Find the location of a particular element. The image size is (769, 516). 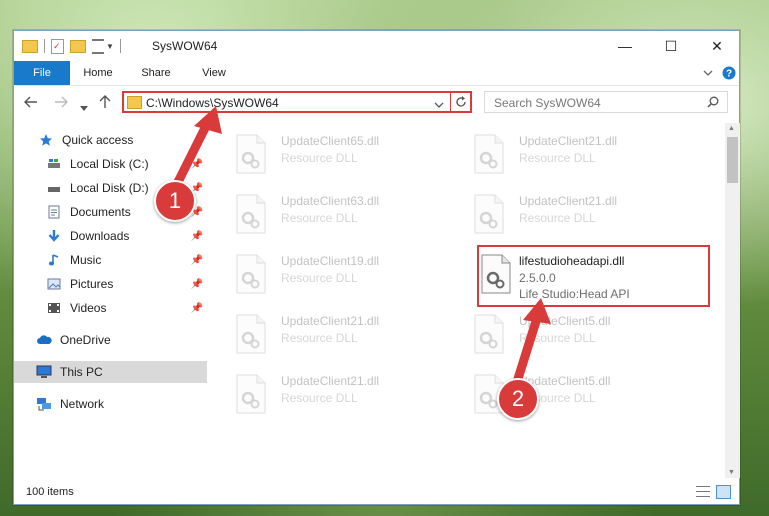

sidebar-item-network: Network is located at coordinates (110, 404).